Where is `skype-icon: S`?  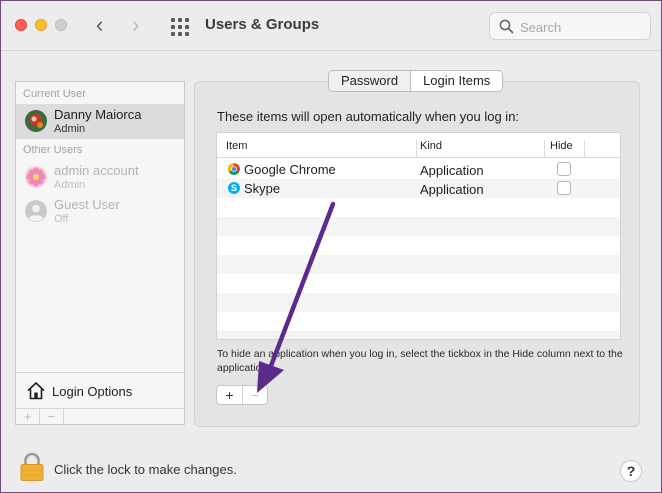 skype-icon: S is located at coordinates (234, 188).